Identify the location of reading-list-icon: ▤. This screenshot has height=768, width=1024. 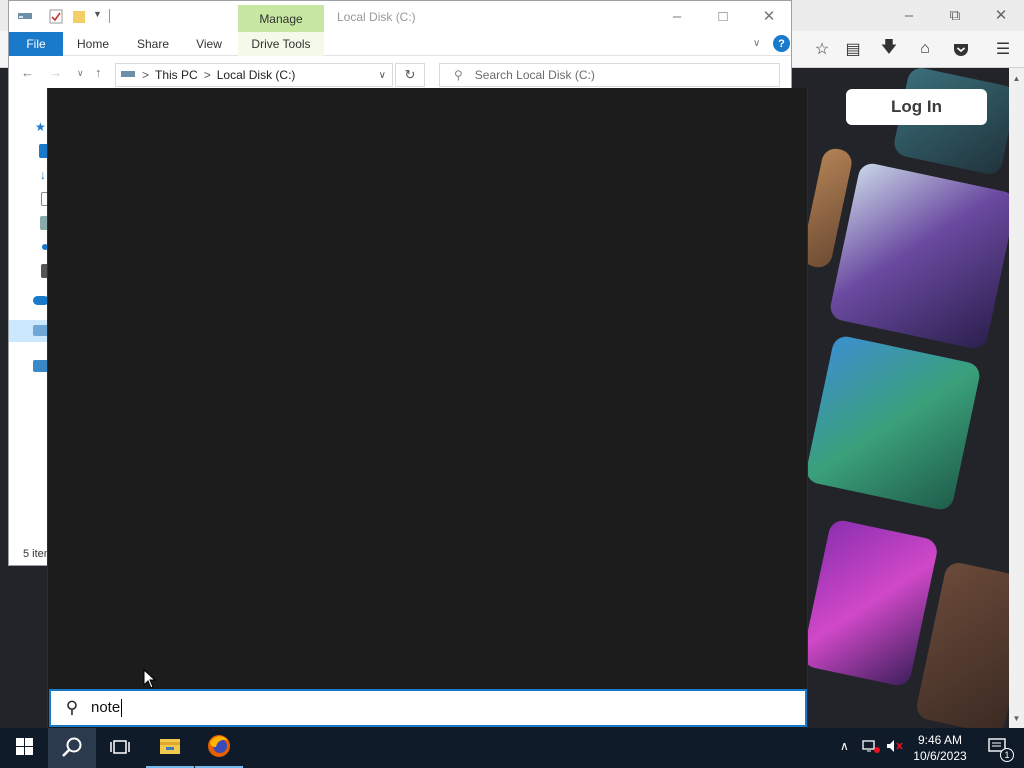
(853, 49).